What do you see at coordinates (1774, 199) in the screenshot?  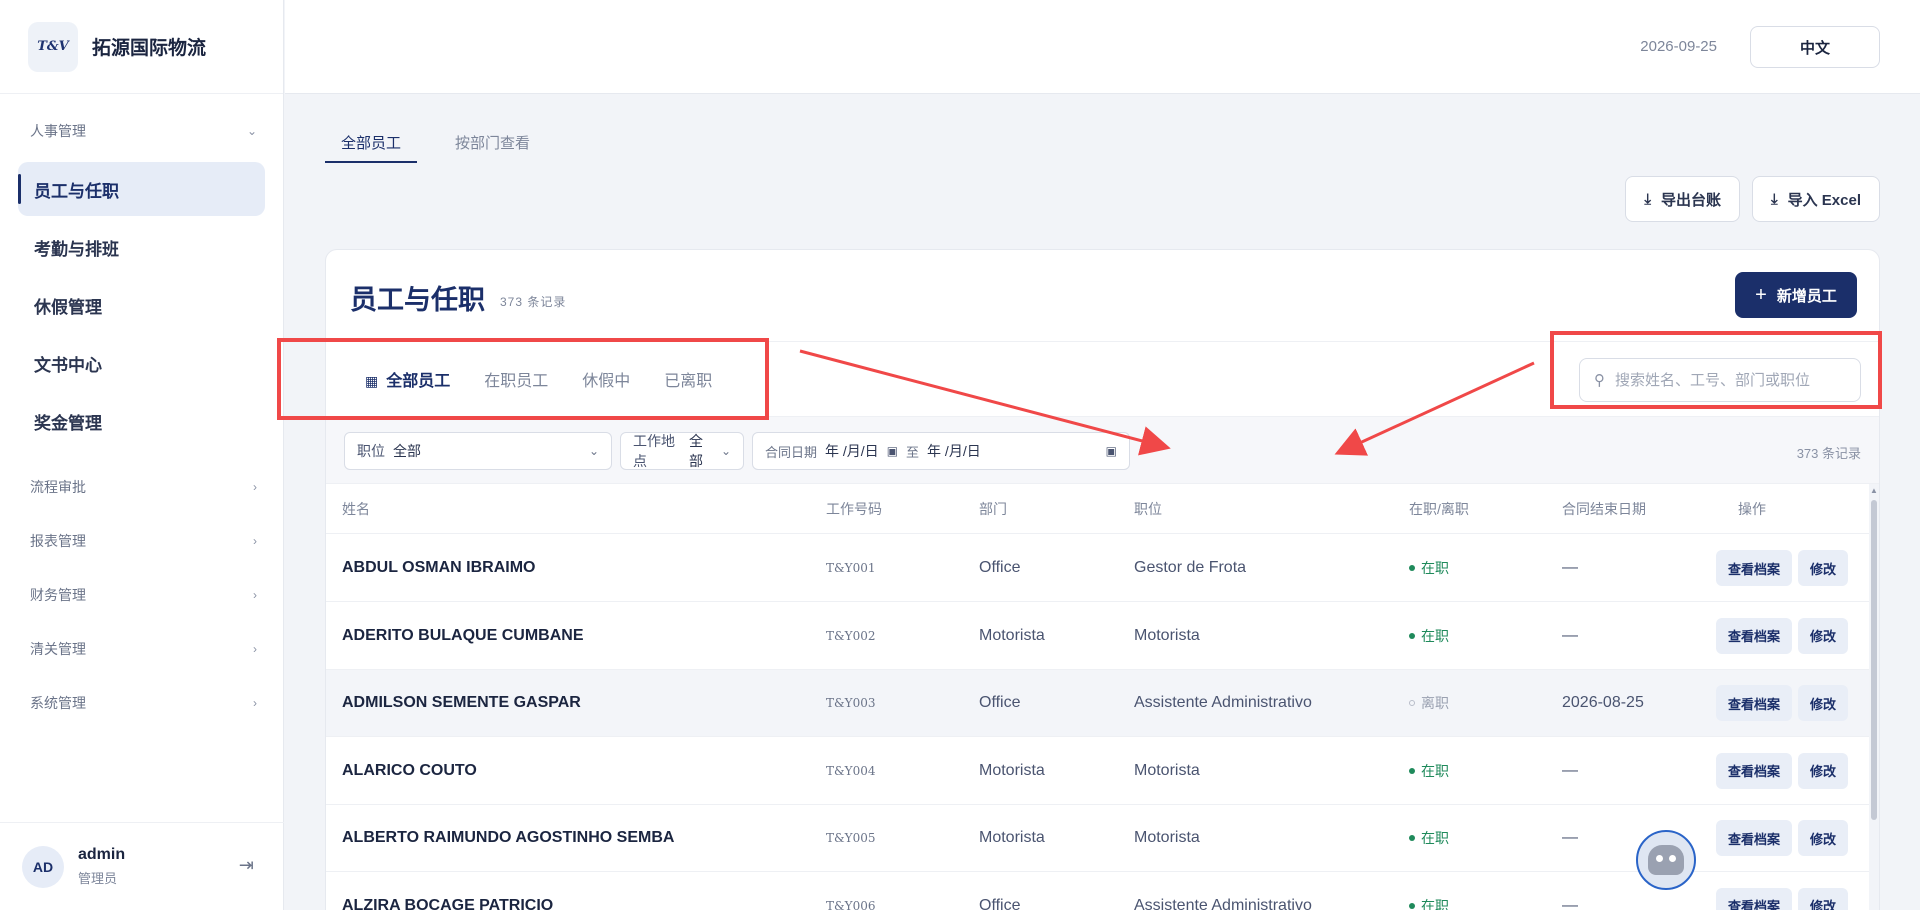 I see `download-icon: ⤓` at bounding box center [1774, 199].